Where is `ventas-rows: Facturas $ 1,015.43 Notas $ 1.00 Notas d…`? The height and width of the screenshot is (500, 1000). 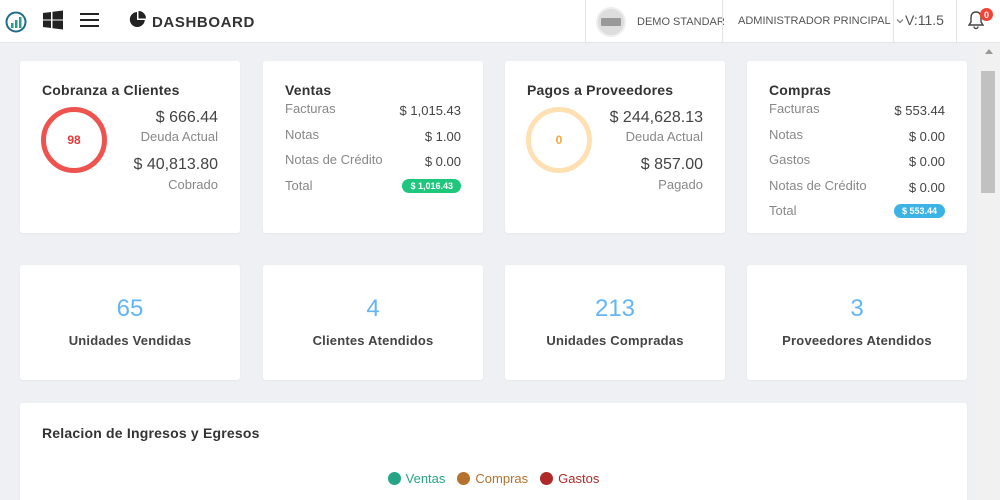
ventas-rows: Facturas $ 1,015.43 Notas $ 1.00 Notas d… is located at coordinates (373, 152).